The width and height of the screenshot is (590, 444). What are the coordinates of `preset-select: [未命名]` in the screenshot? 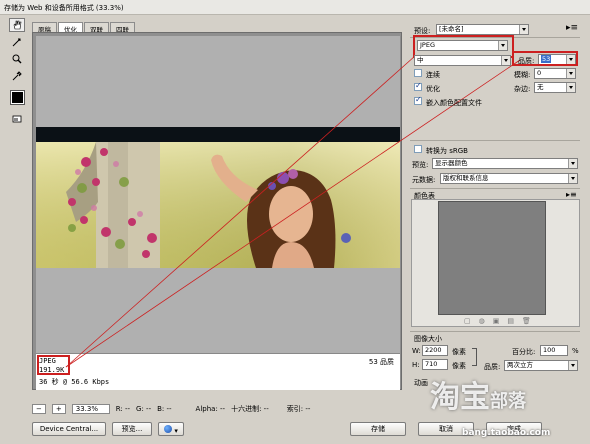 It's located at (482, 29).